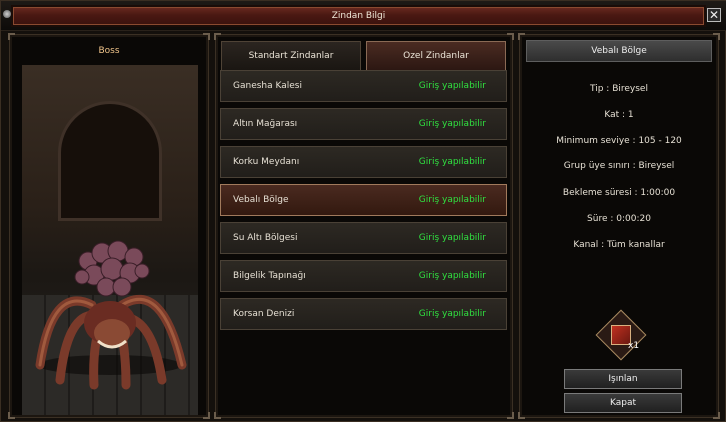  I want to click on dungeon-name: Su Altı Bölgesi, so click(265, 238).